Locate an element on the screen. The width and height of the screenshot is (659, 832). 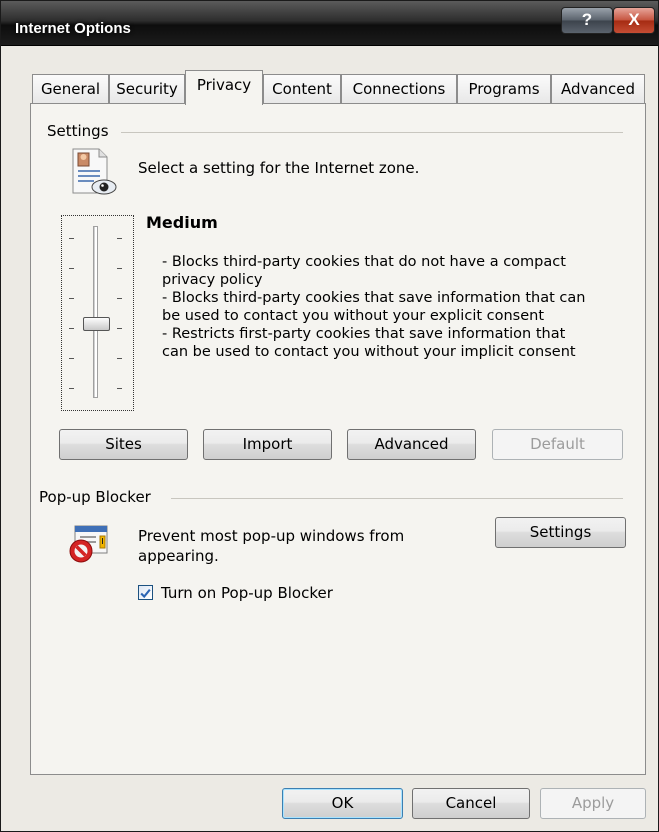
privacy-level-slider is located at coordinates (97, 313).